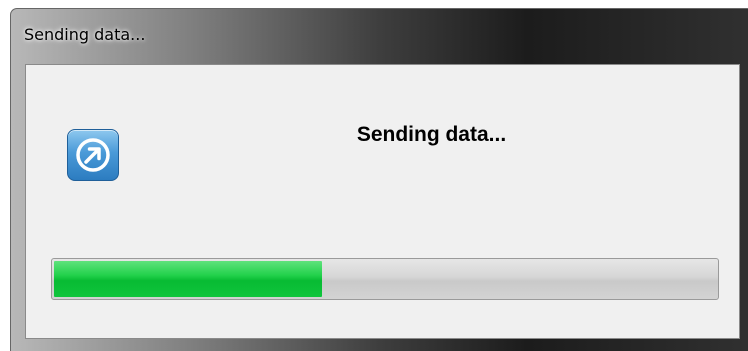 The width and height of the screenshot is (748, 351). I want to click on progress-bar, so click(385, 279).